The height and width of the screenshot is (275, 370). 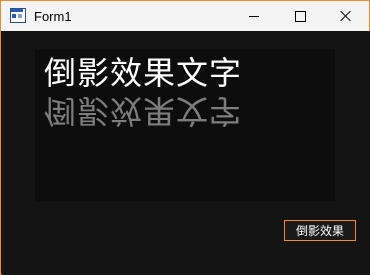 What do you see at coordinates (53, 16) in the screenshot?
I see `window-title: Form1` at bounding box center [53, 16].